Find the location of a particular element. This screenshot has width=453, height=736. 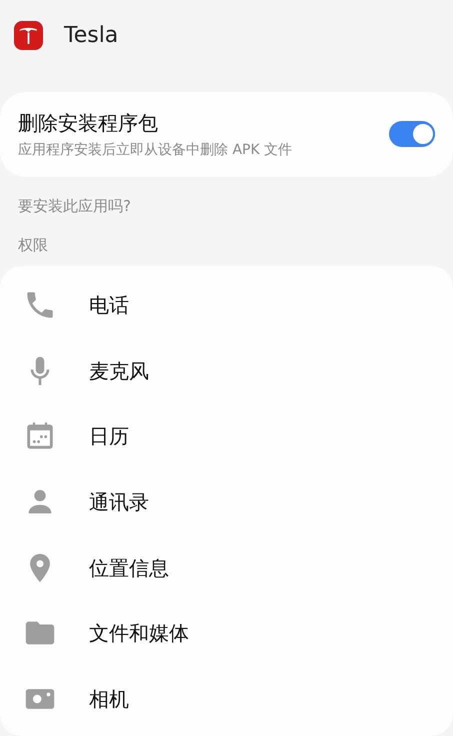

toggle-switch is located at coordinates (412, 134).